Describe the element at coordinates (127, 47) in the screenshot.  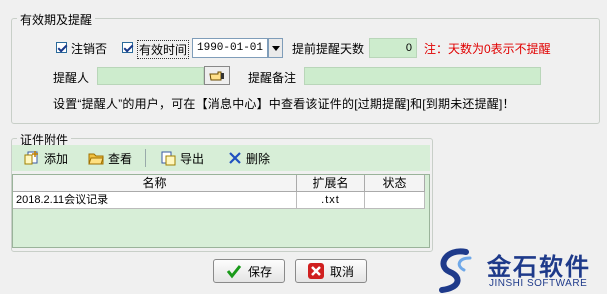
I see `valid-time-checkbox` at that location.